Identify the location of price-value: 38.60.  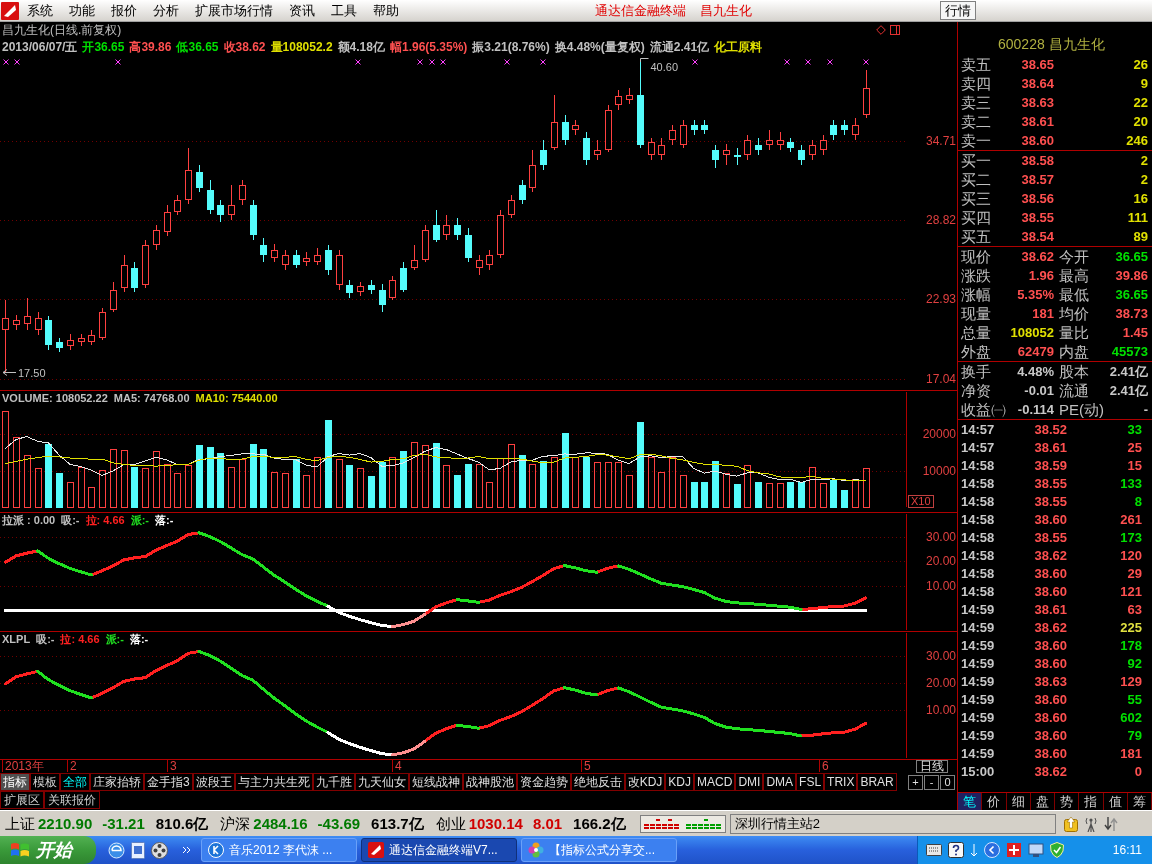
(1037, 140).